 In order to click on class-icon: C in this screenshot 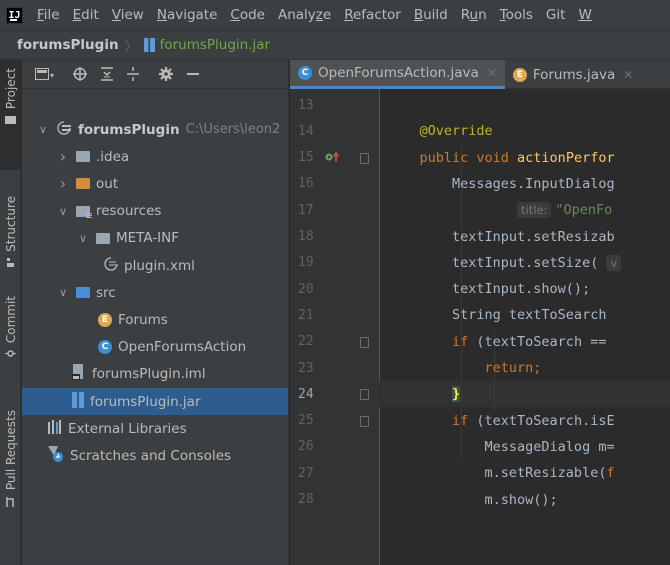, I will do `click(105, 347)`.